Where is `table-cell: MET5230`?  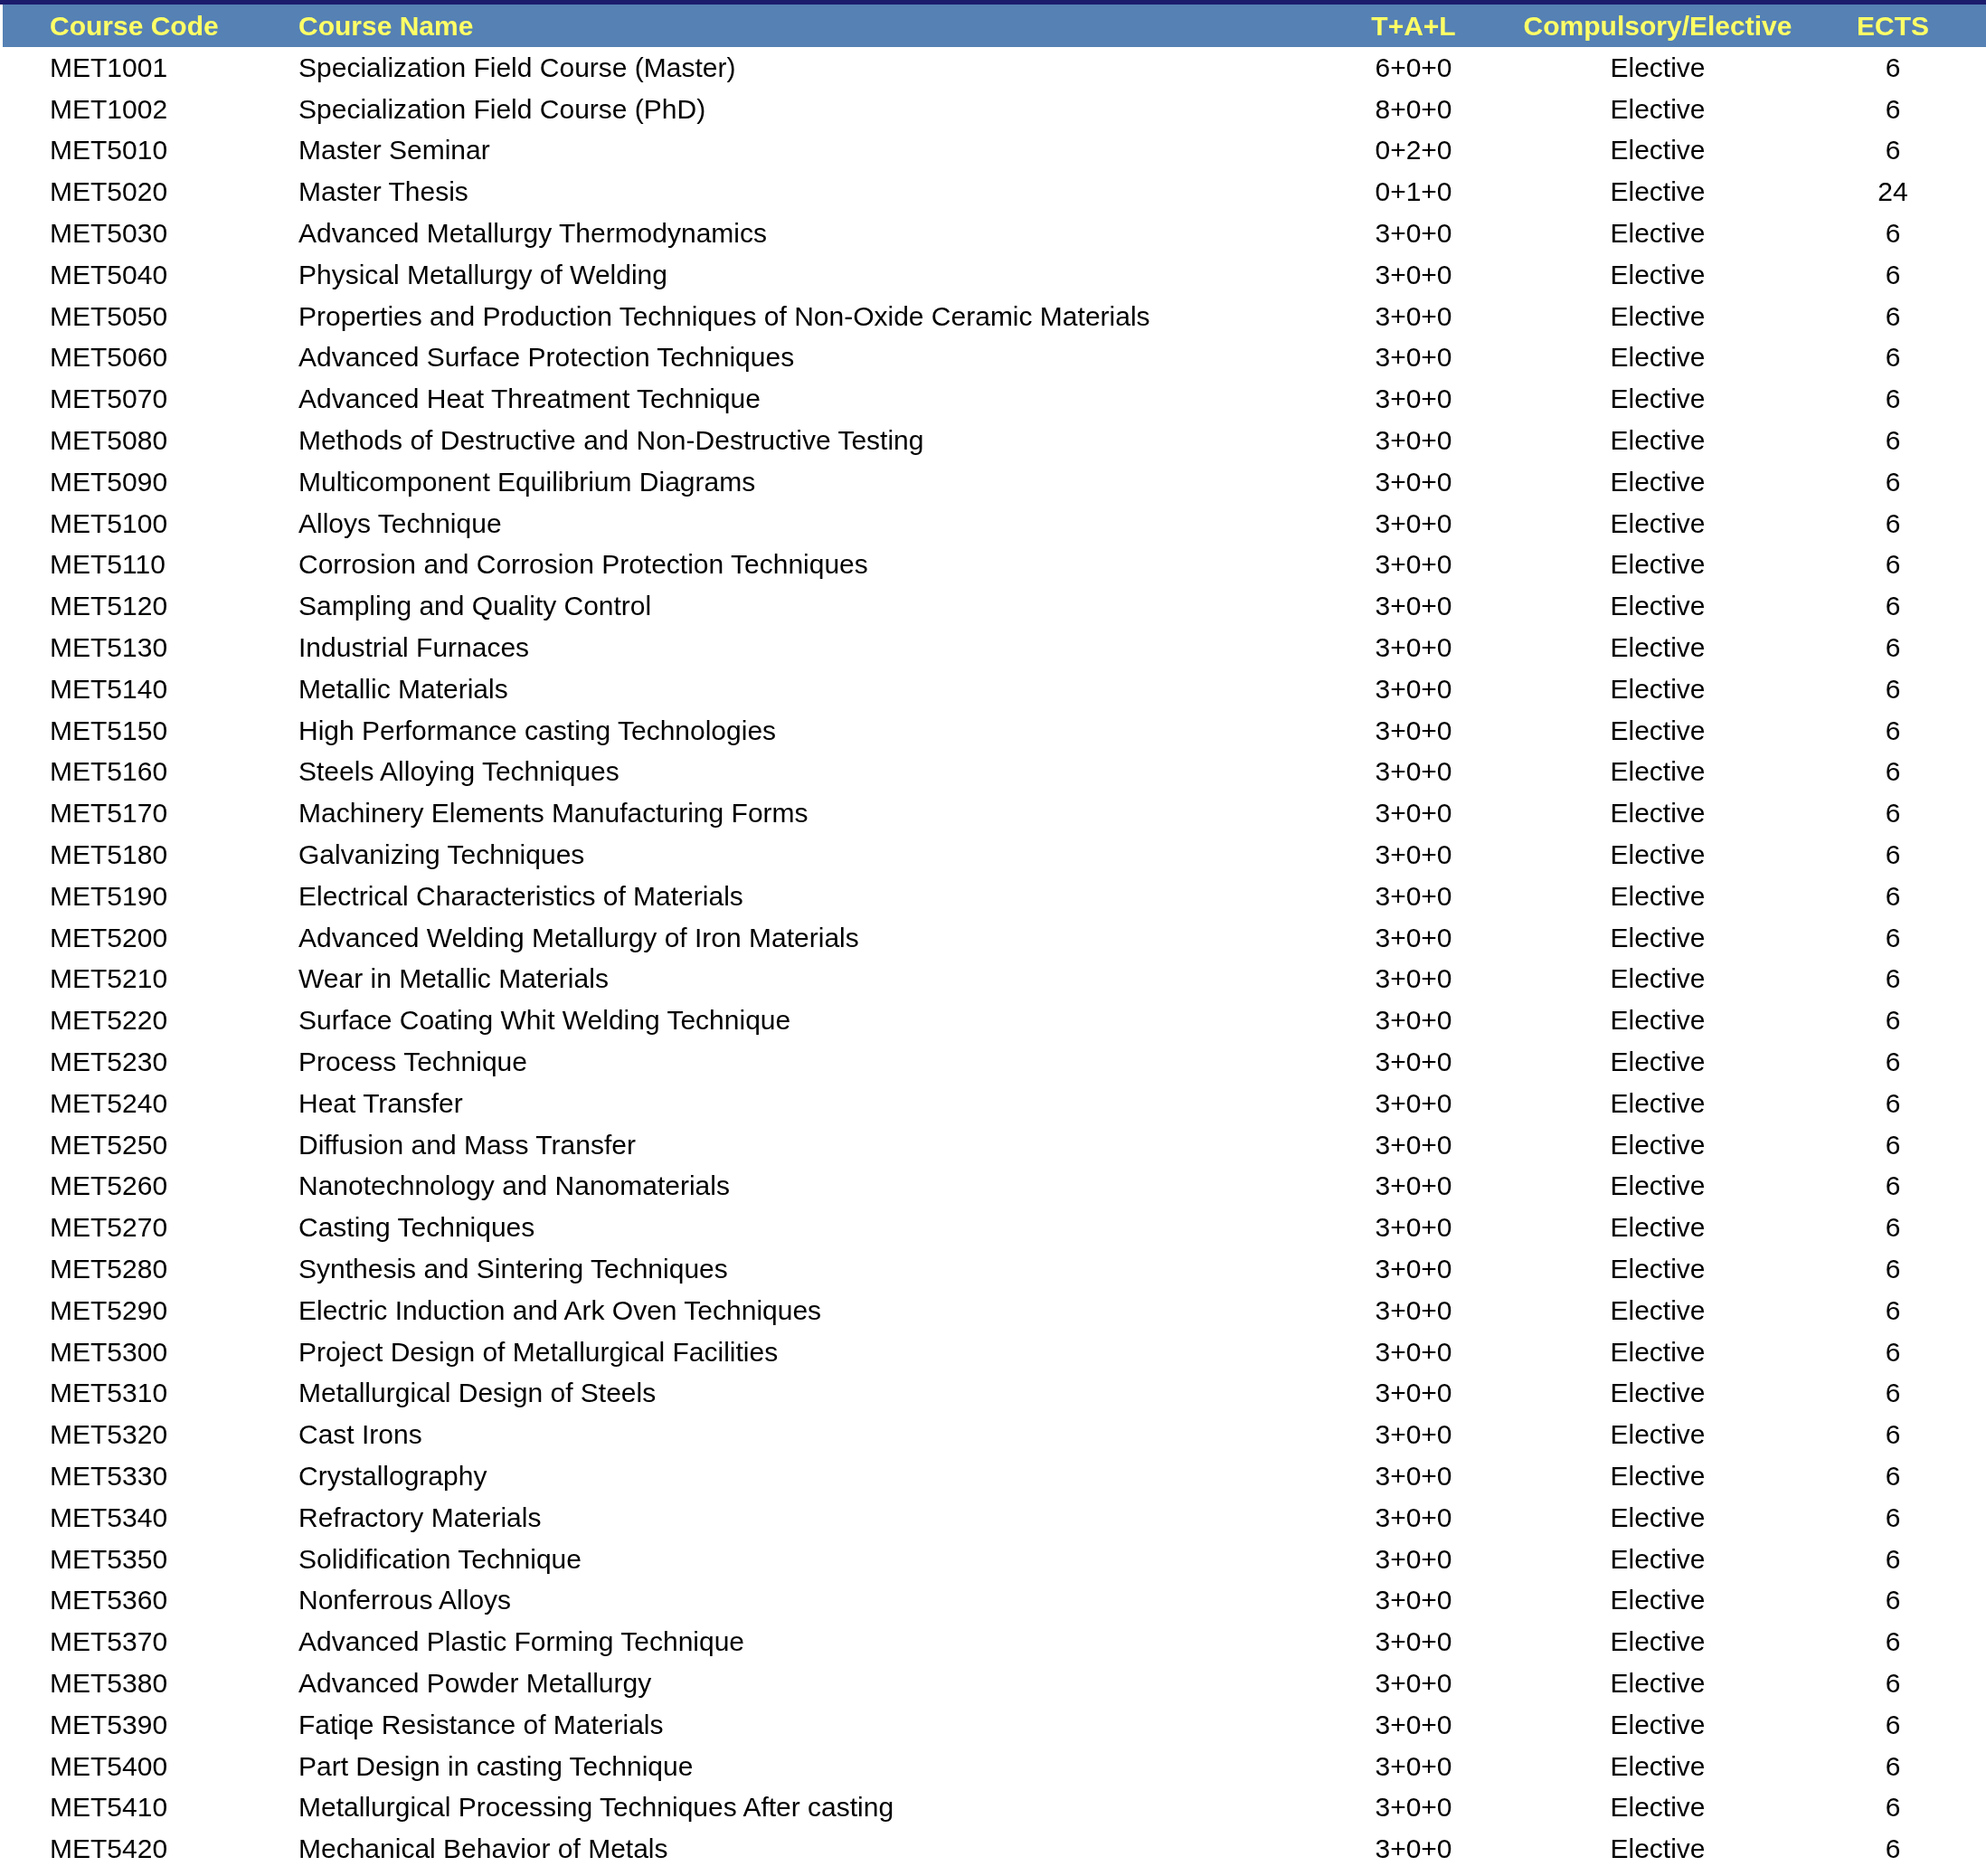 table-cell: MET5230 is located at coordinates (109, 1061).